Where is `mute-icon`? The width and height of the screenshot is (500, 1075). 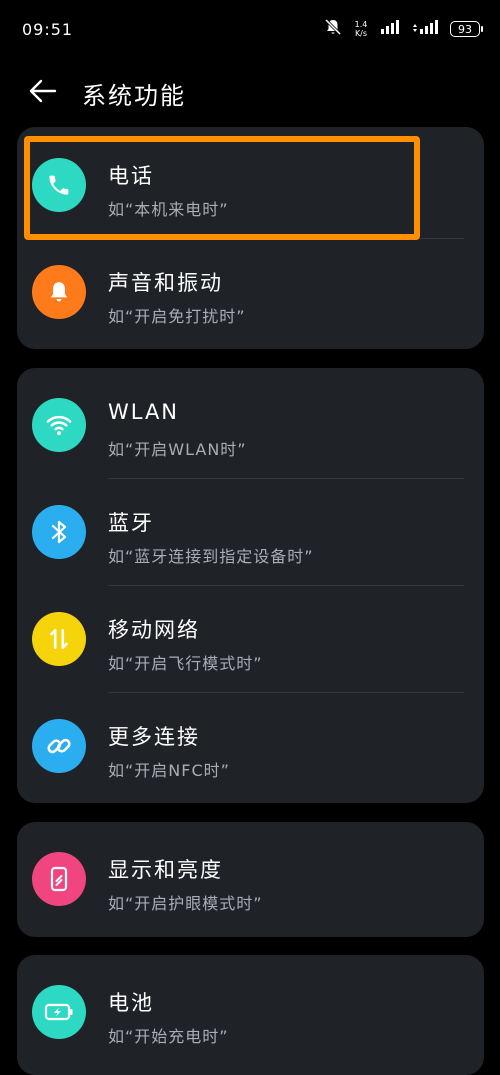
mute-icon is located at coordinates (333, 29).